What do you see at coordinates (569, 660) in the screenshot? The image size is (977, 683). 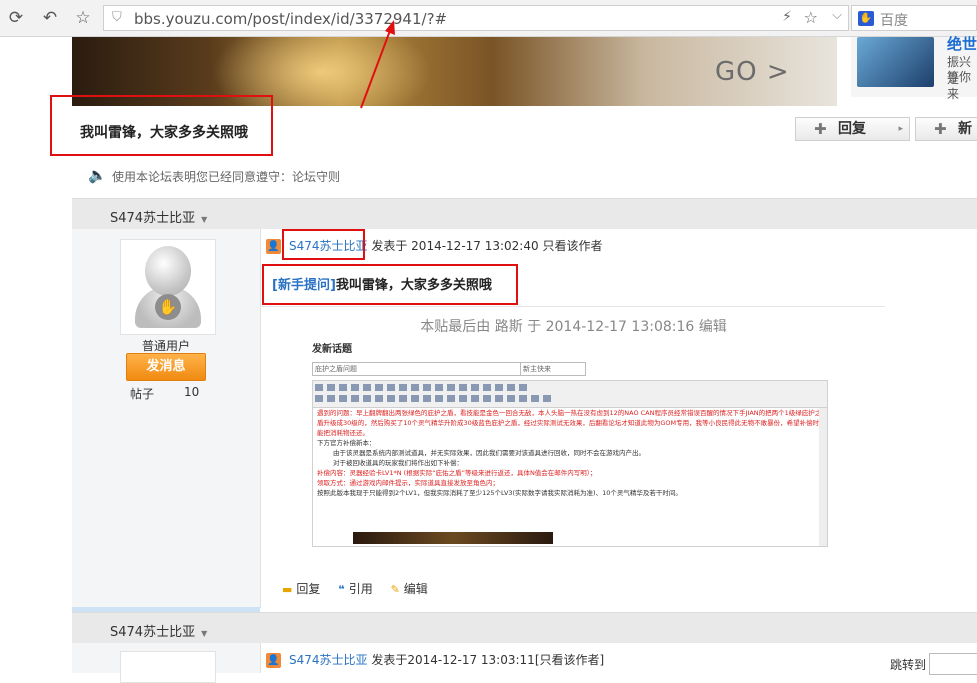 I see `only-author-link: [只看该作者]` at bounding box center [569, 660].